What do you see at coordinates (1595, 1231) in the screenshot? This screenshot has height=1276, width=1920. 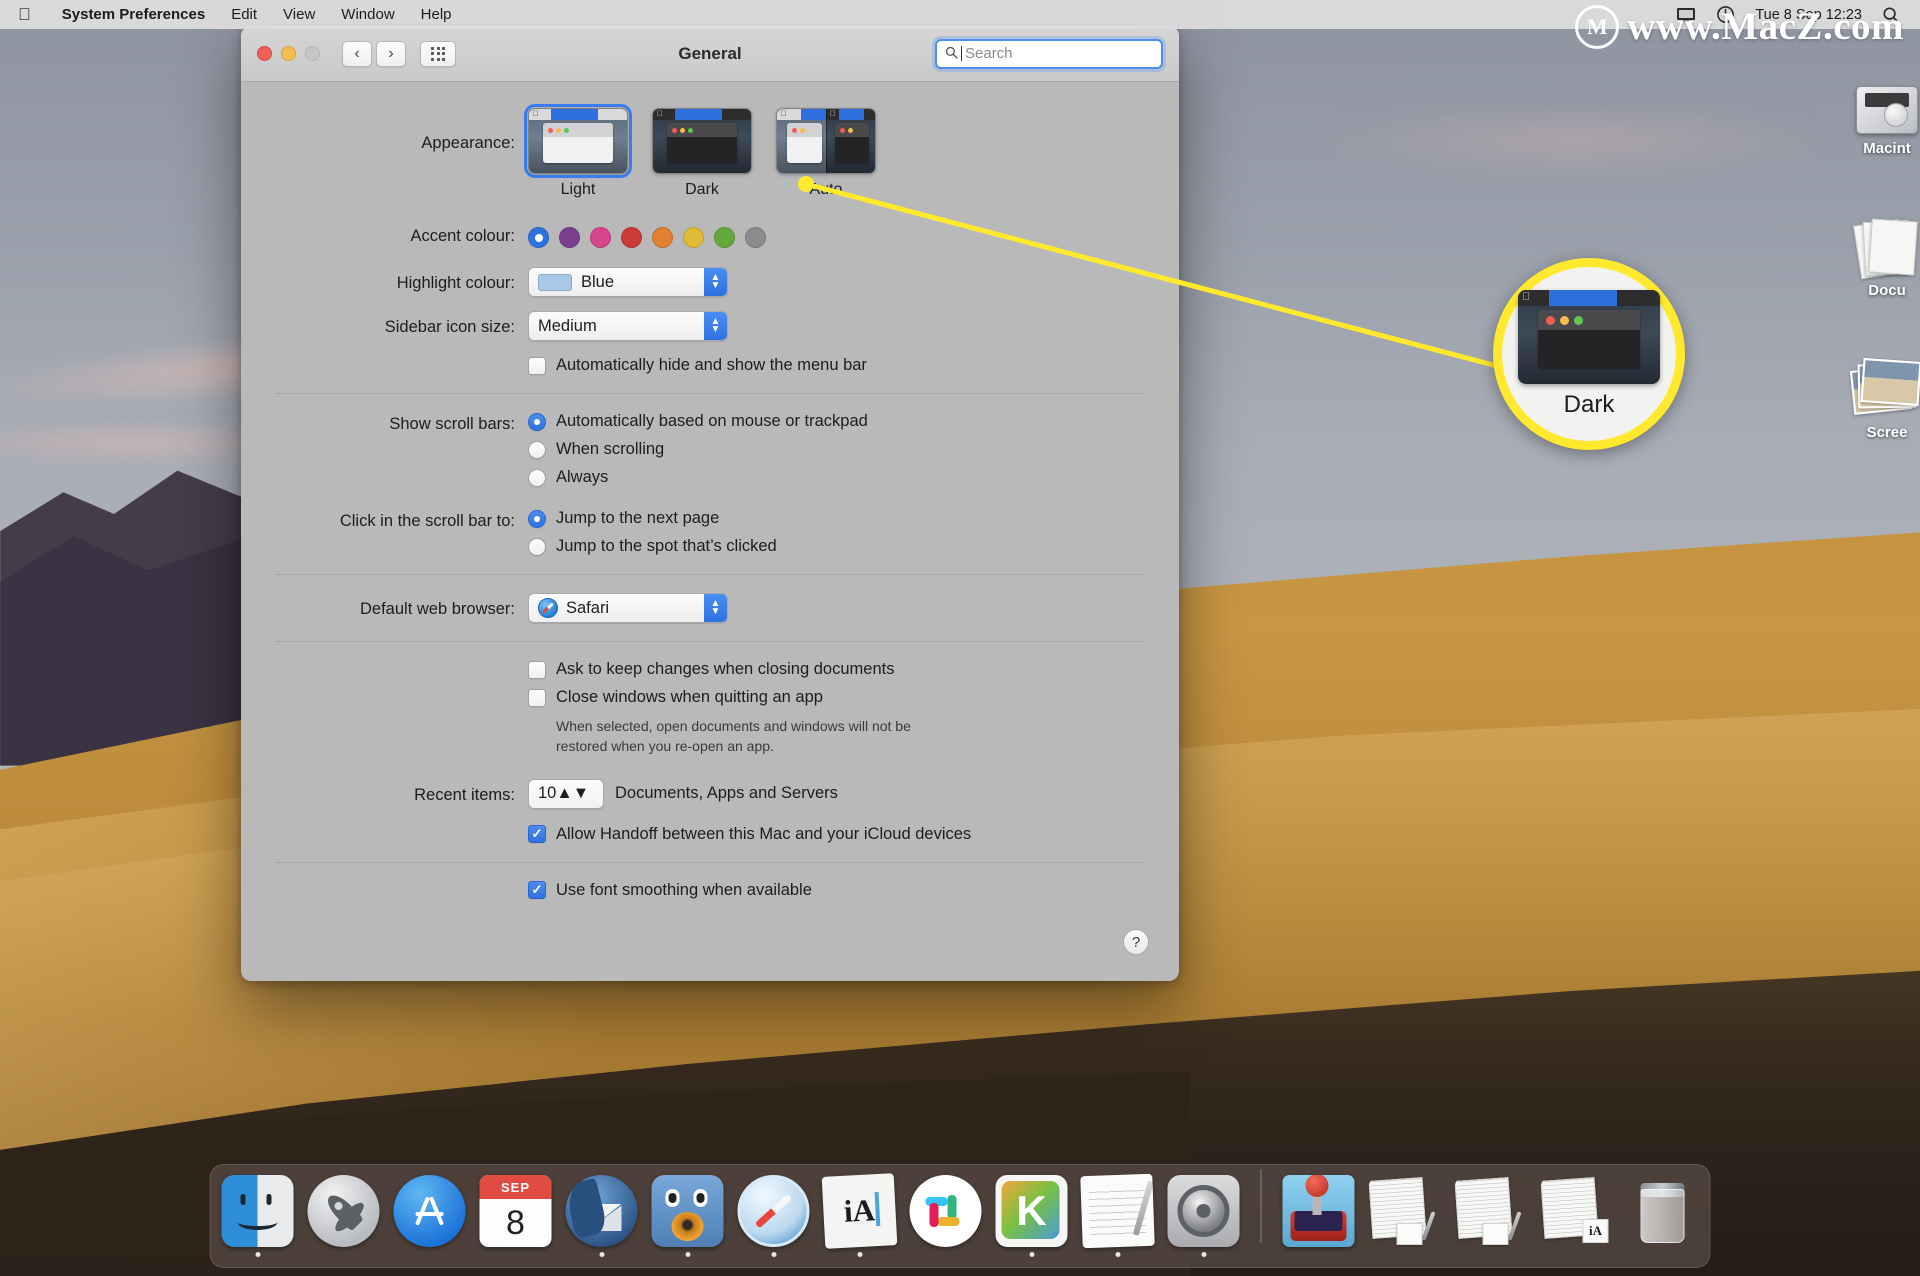 I see `ia-glyph: iA` at bounding box center [1595, 1231].